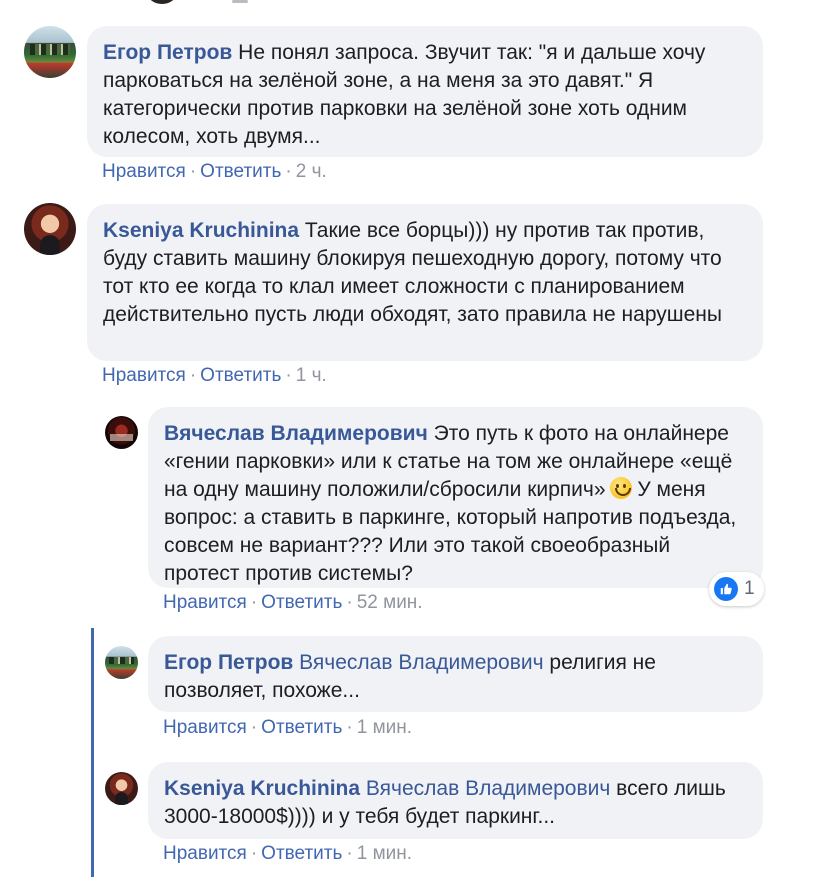 This screenshot has height=877, width=818. Describe the element at coordinates (726, 589) in the screenshot. I see `thumbs-up-icon` at that location.